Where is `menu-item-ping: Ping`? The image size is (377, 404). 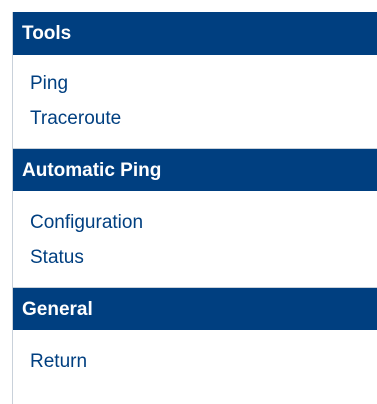
menu-item-ping: Ping is located at coordinates (195, 83).